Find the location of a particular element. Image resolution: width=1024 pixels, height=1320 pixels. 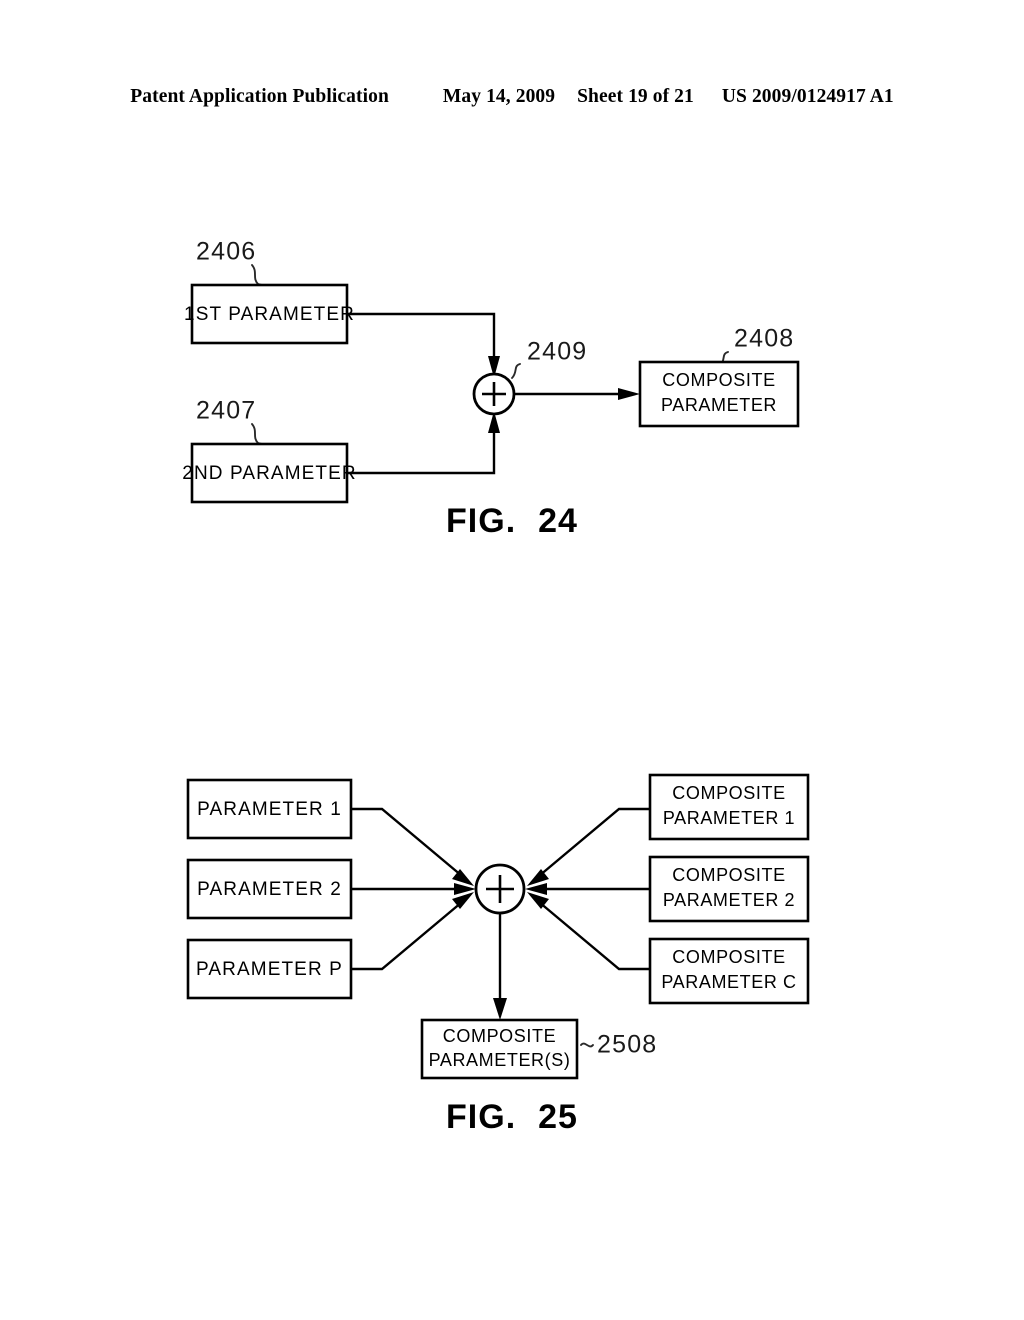

figure-25-caption-number: 25 is located at coordinates (558, 1117).